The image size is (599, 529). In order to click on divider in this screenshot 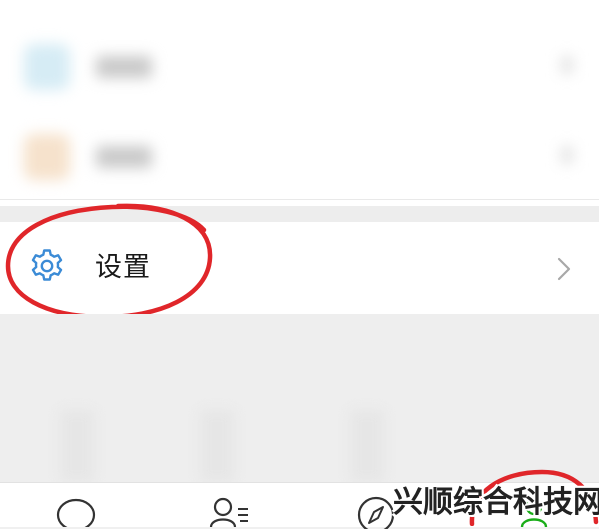, I will do `click(299, 199)`.